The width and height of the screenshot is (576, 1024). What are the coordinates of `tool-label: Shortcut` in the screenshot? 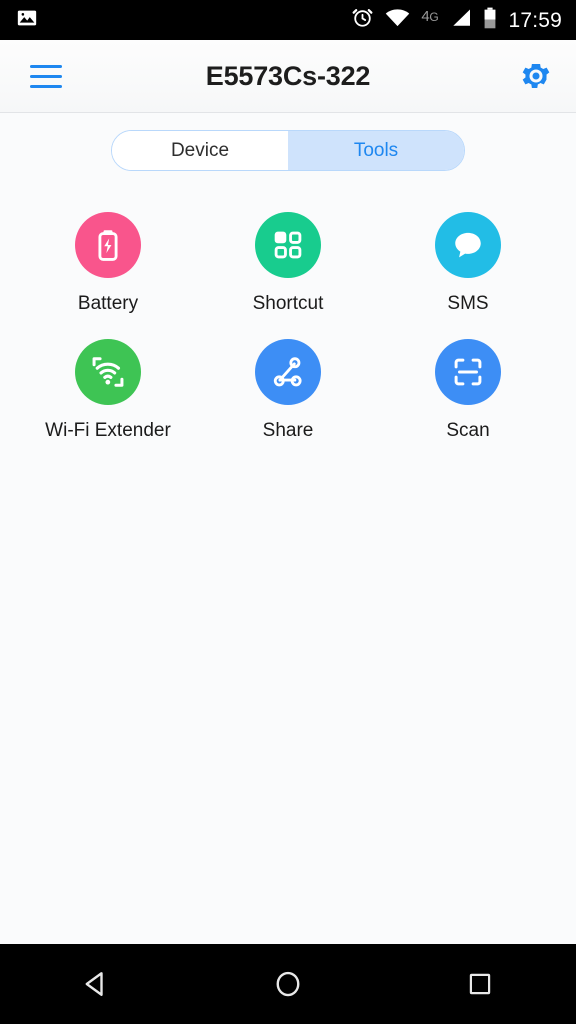 It's located at (288, 303).